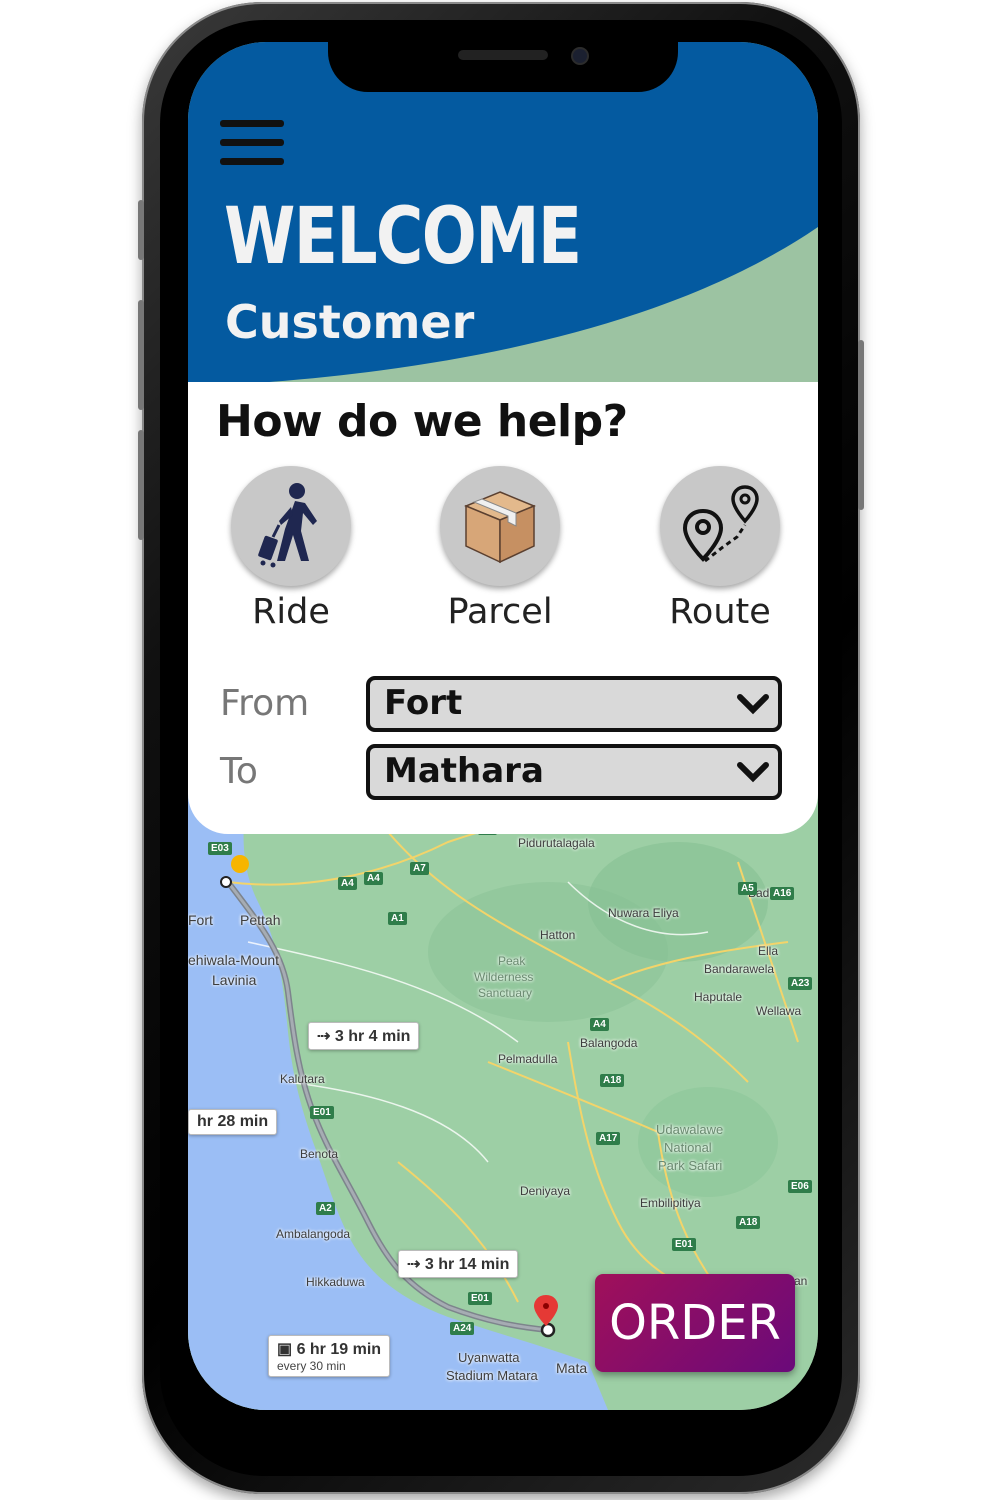 This screenshot has height=1500, width=1000. I want to click on route-time-text: hr 28 min, so click(233, 1121).